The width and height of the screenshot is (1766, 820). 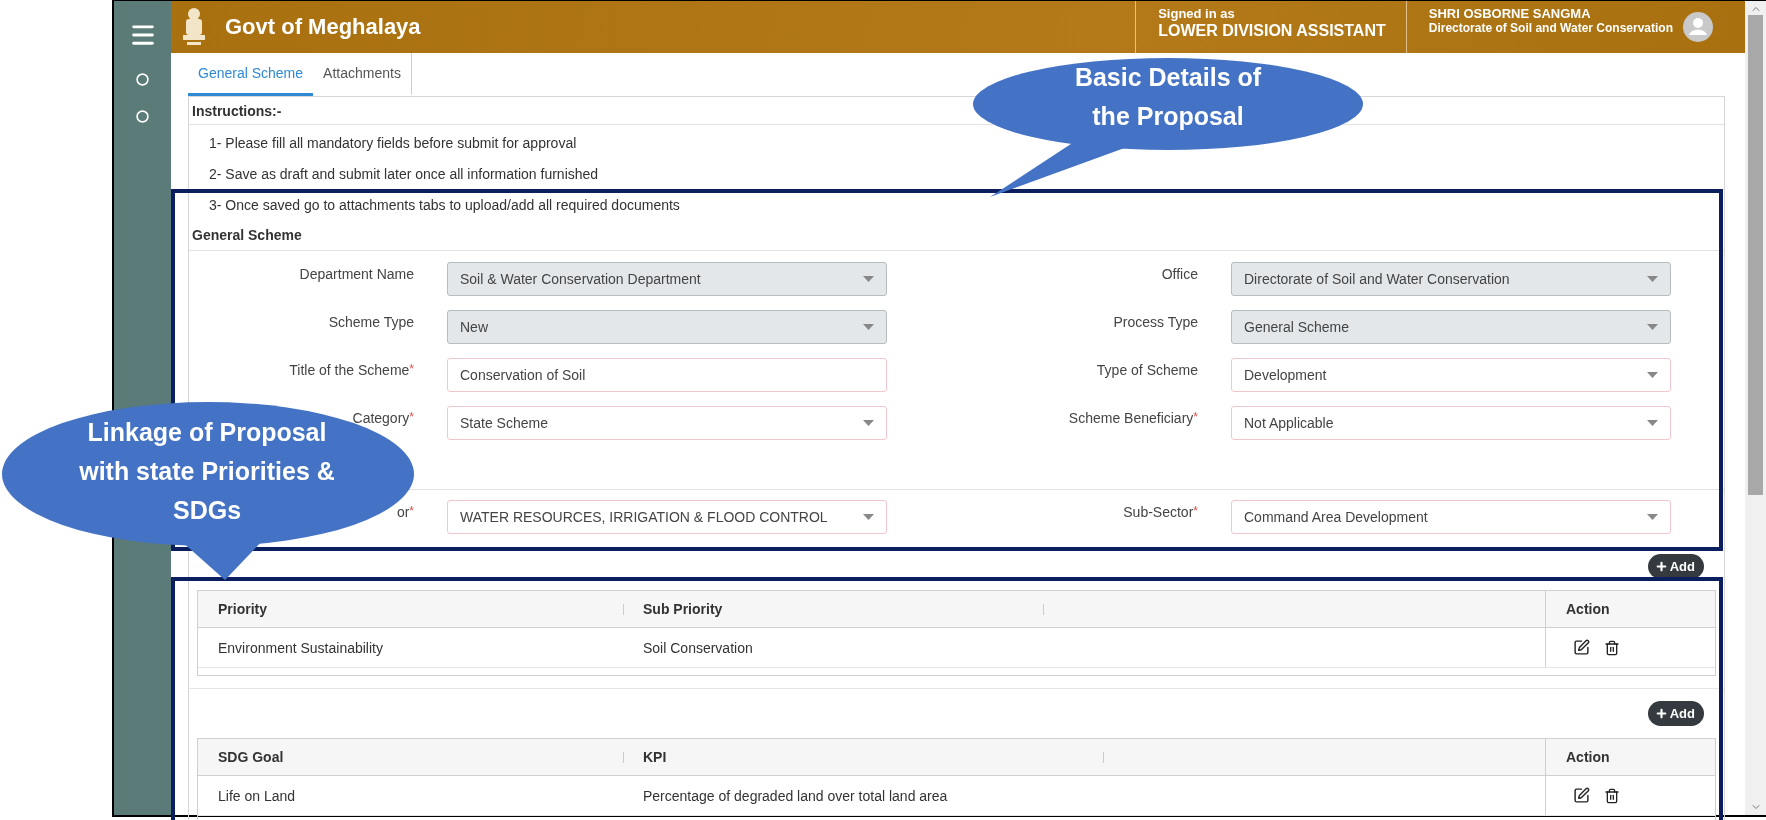 I want to click on app-title: Govt of Meghalaya, so click(x=323, y=27).